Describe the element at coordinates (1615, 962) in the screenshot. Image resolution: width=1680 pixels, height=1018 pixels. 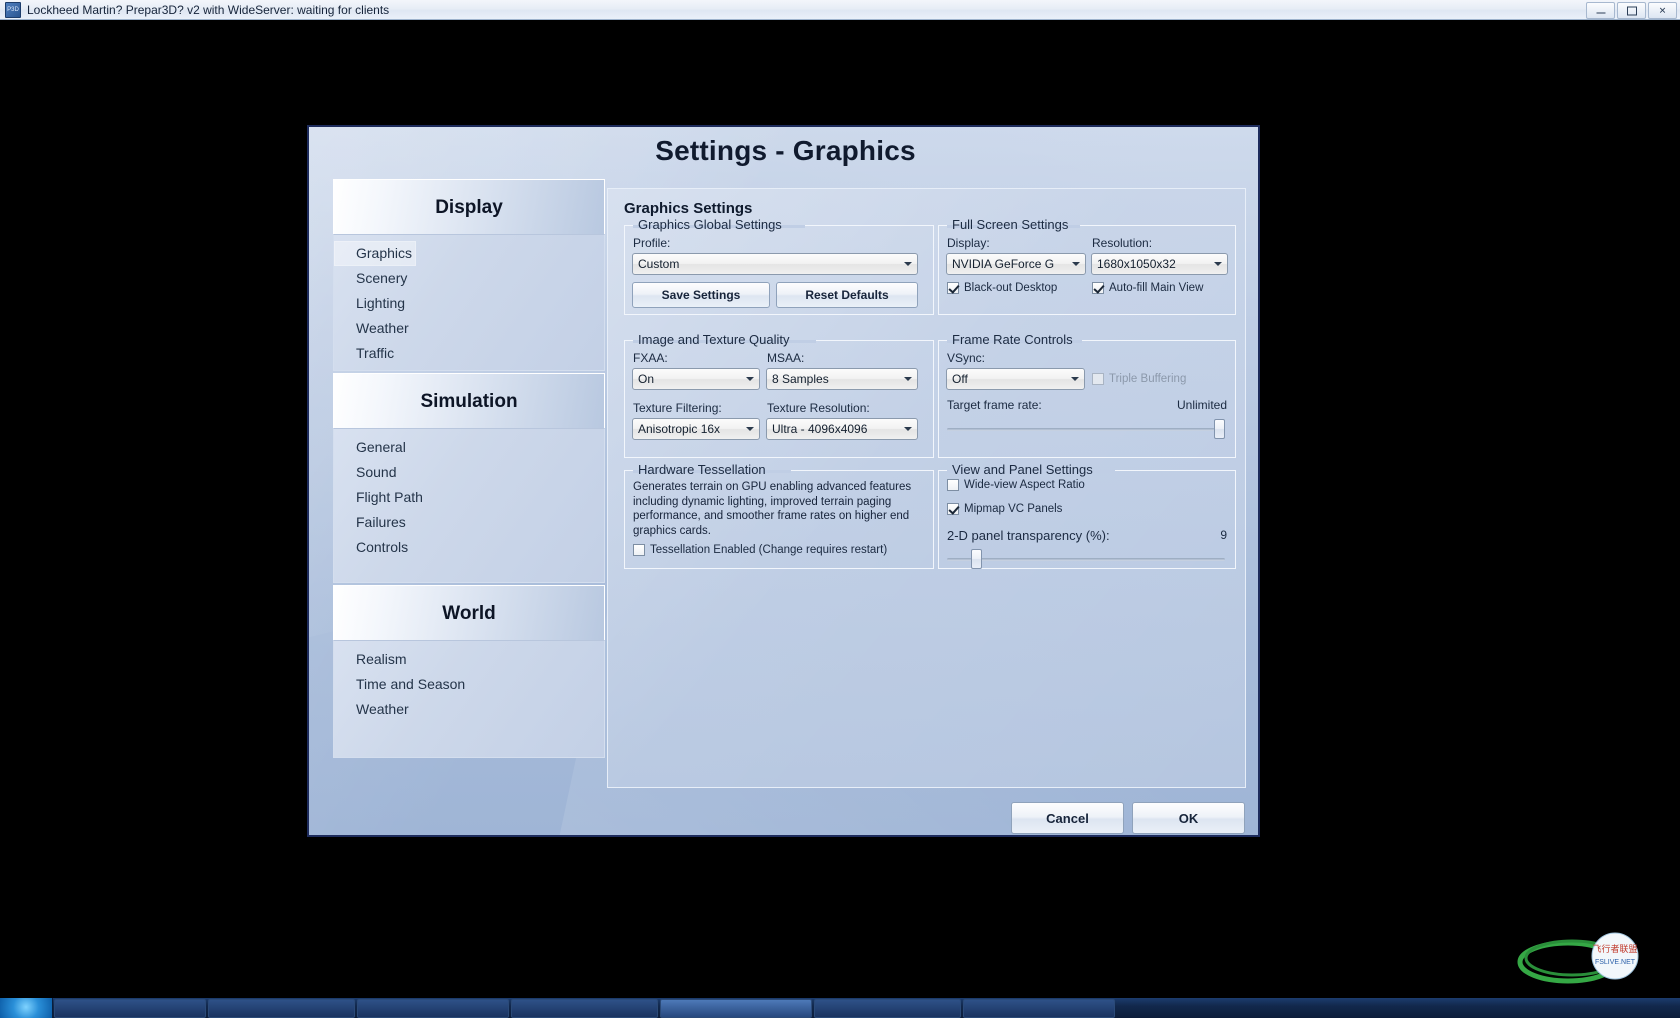
I see `svg-text: FSLIVE.NET` at that location.